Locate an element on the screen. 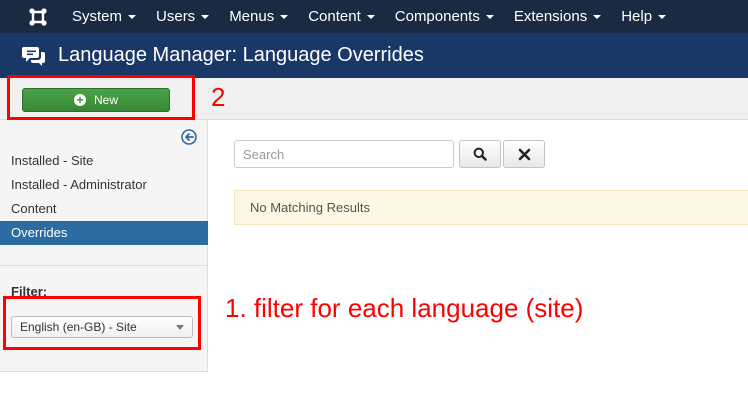 The image size is (748, 420). menu-label: Help is located at coordinates (637, 16).